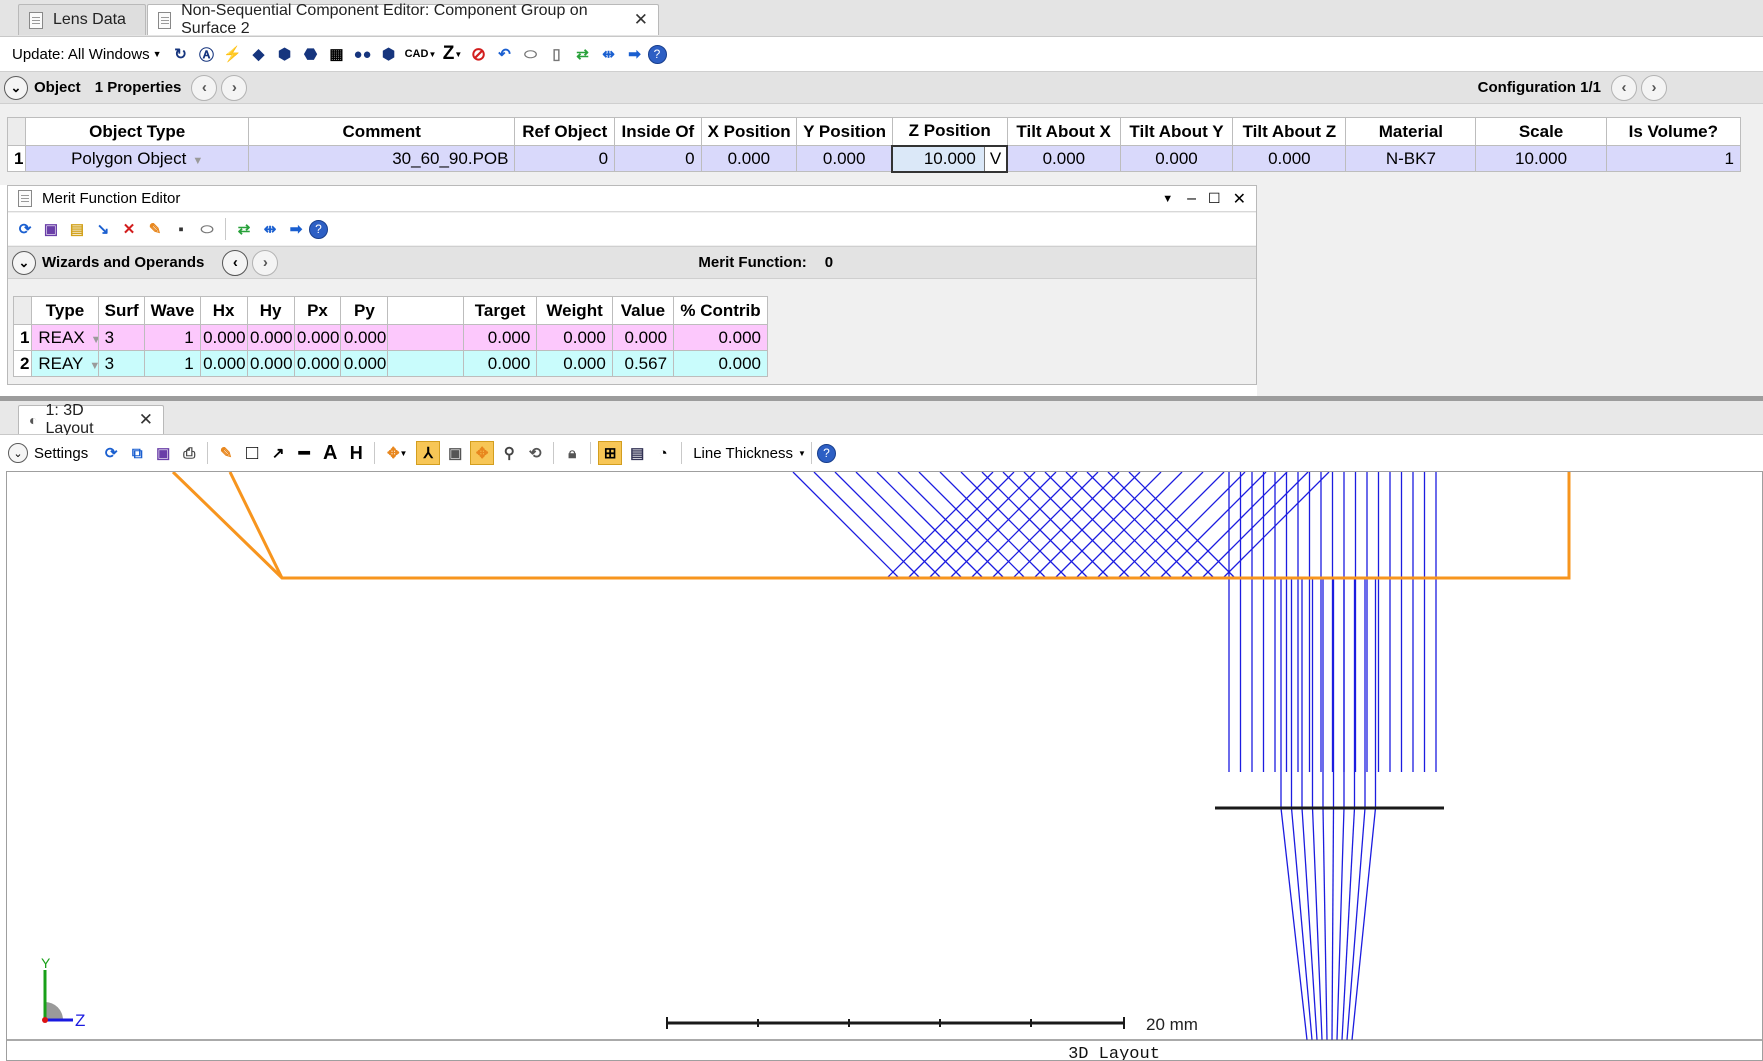 This screenshot has height=1061, width=1763. What do you see at coordinates (304, 453) in the screenshot?
I see `line-icon: ━` at bounding box center [304, 453].